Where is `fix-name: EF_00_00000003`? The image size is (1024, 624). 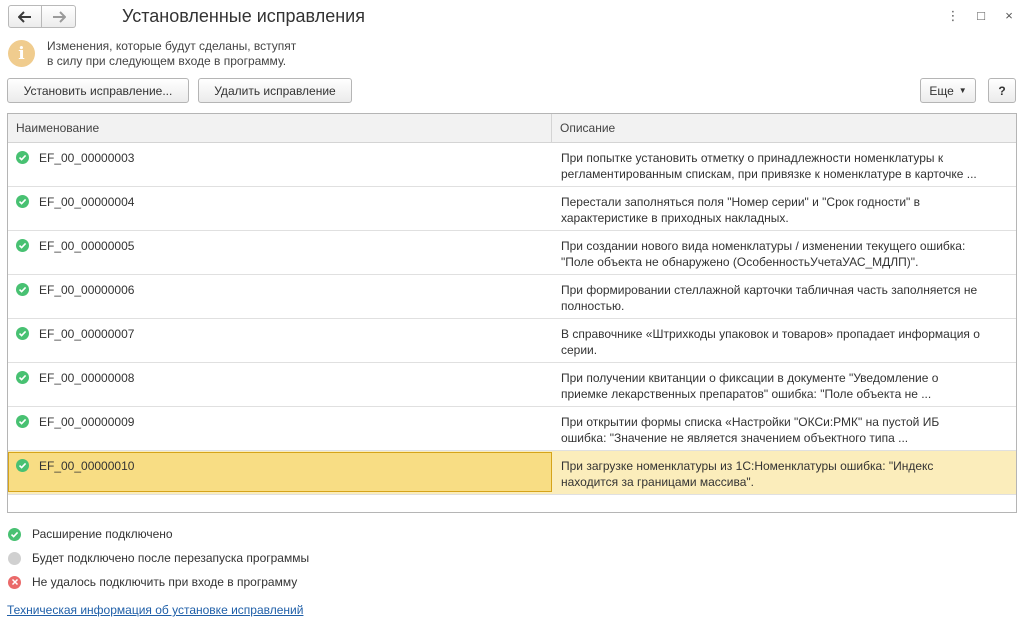
fix-name: EF_00_00000003 is located at coordinates (87, 158).